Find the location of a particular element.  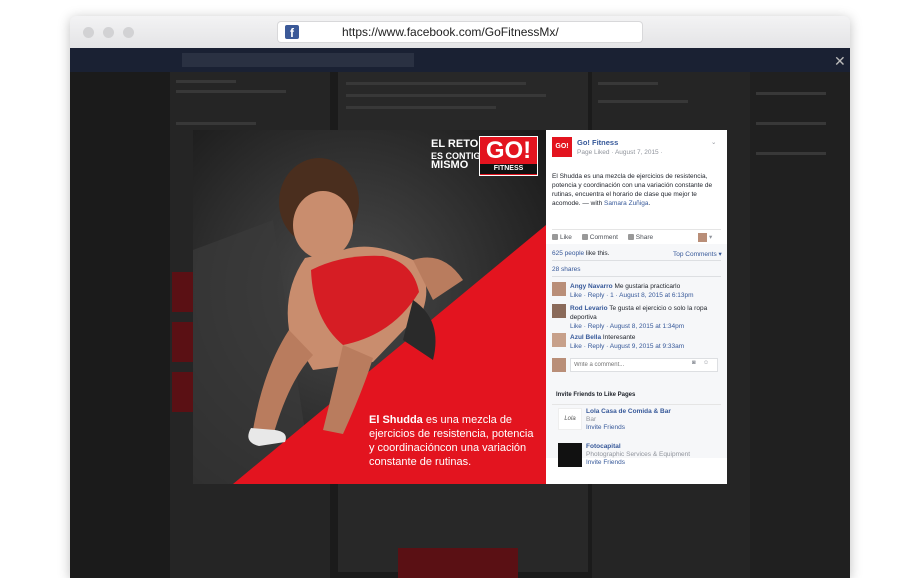

thumbs-up-icon is located at coordinates (555, 237).